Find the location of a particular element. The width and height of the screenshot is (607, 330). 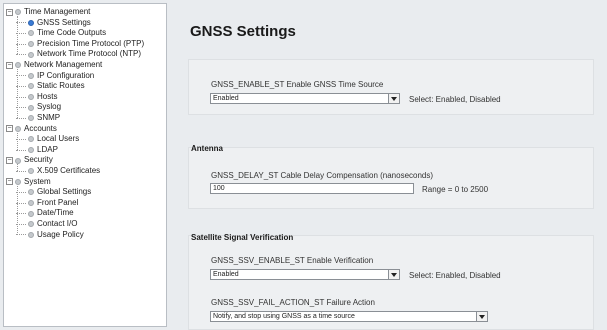

tree-label: Global Settings is located at coordinates (64, 192).